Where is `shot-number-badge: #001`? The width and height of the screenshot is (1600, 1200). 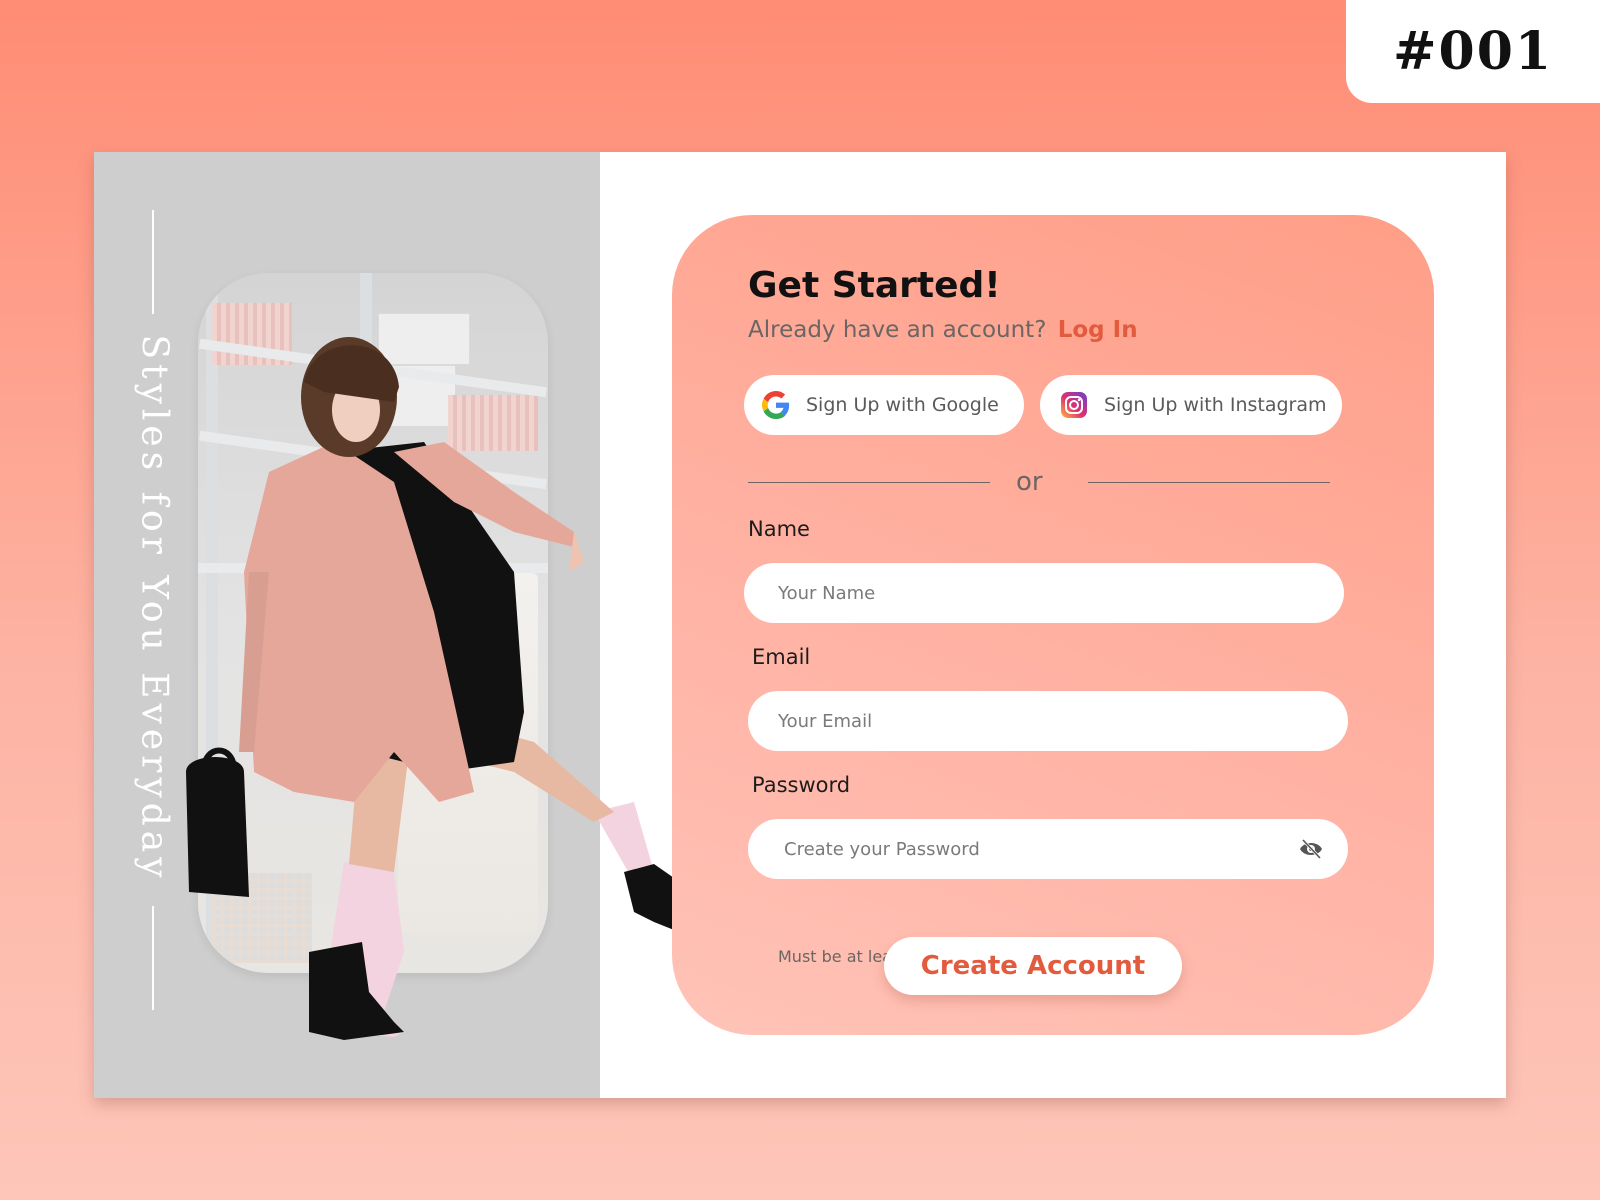 shot-number-badge: #001 is located at coordinates (1473, 51).